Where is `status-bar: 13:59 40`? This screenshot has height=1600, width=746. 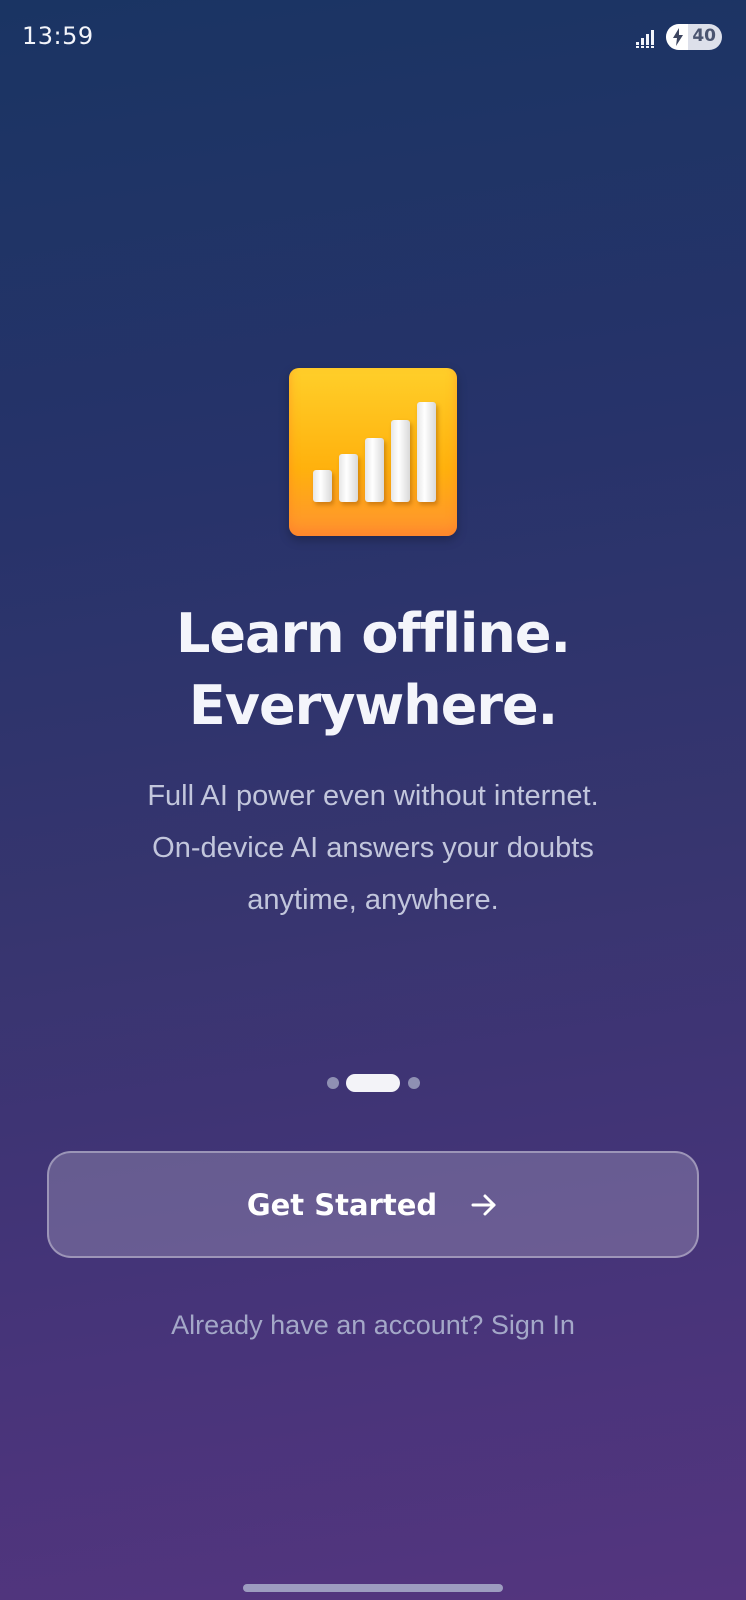
status-bar: 13:59 40 is located at coordinates (373, 36).